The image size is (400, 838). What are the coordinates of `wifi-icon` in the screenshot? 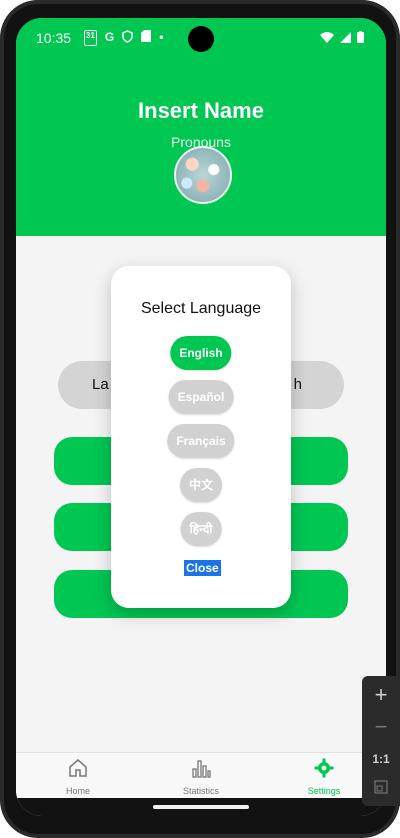 It's located at (327, 37).